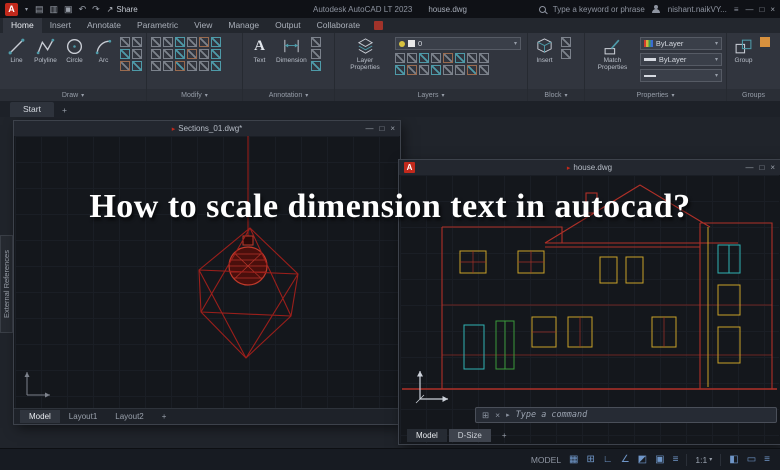 The width and height of the screenshot is (780, 470). What do you see at coordinates (765, 42) in the screenshot?
I see `group-edit-icon` at bounding box center [765, 42].